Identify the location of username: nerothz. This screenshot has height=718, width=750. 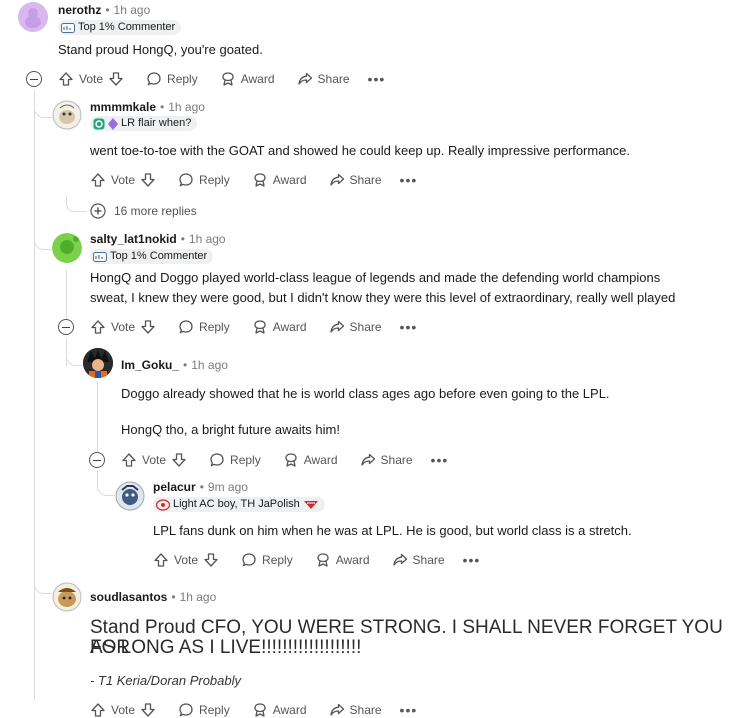
(79, 10).